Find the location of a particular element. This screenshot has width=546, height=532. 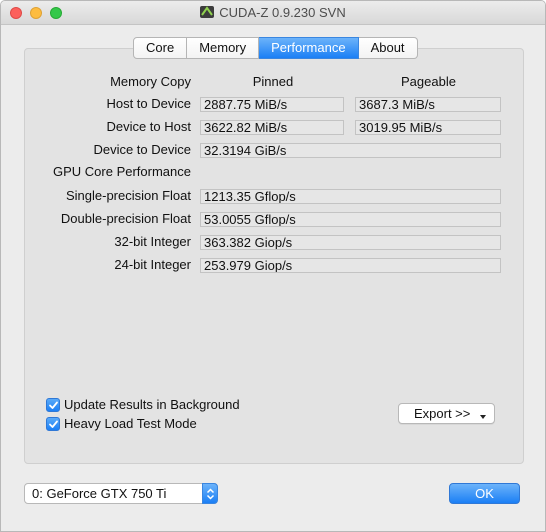

tab-about: About is located at coordinates (388, 48).